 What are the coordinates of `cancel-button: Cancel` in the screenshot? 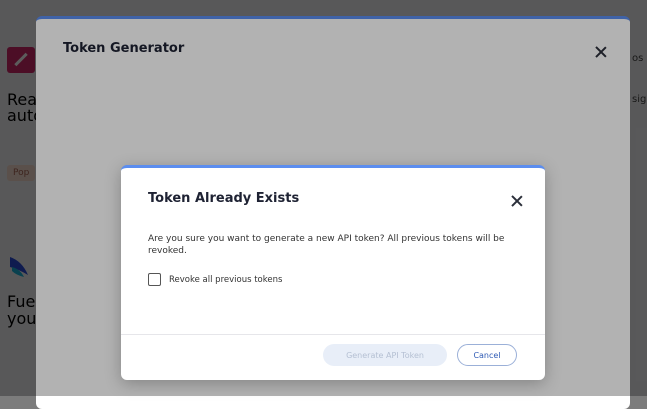 It's located at (487, 355).